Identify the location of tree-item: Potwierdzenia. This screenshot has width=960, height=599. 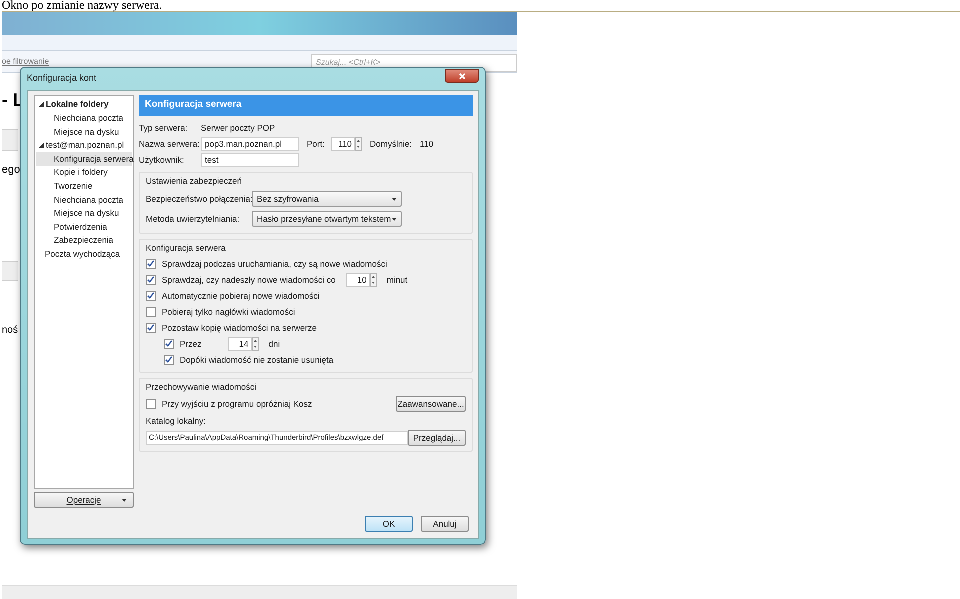
(84, 227).